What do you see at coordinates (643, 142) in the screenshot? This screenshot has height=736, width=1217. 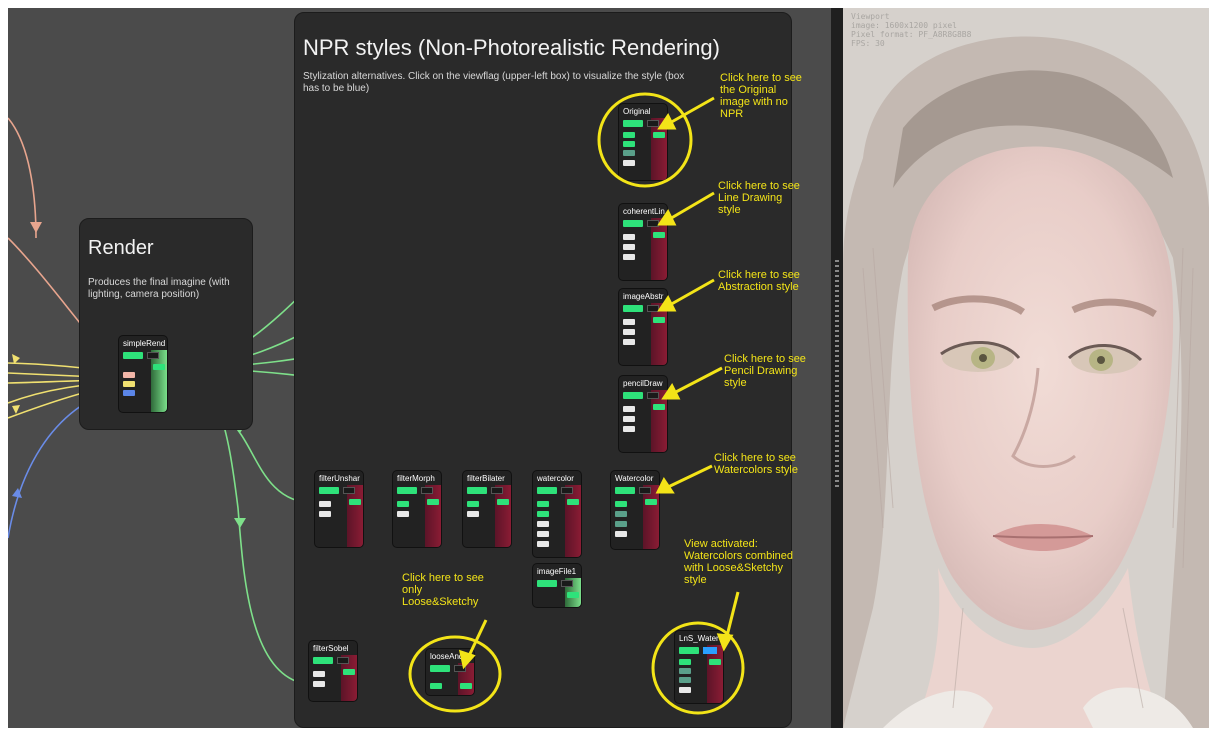 I see `node-original: Original` at bounding box center [643, 142].